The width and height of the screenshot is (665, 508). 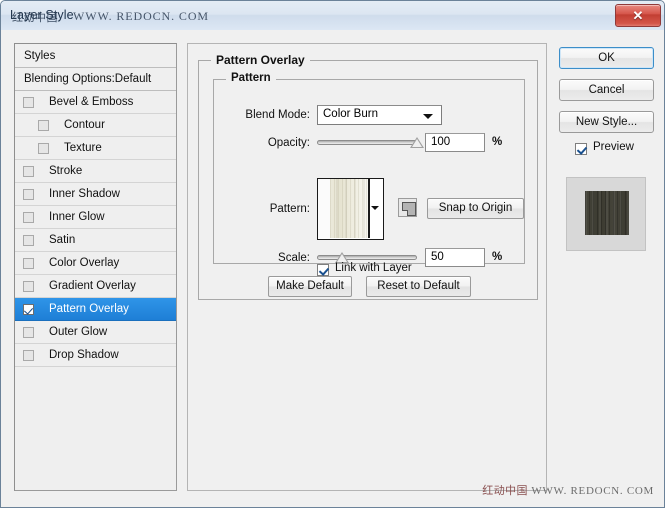 I want to click on sidebar-item-label: Gradient Overlay, so click(x=92, y=286).